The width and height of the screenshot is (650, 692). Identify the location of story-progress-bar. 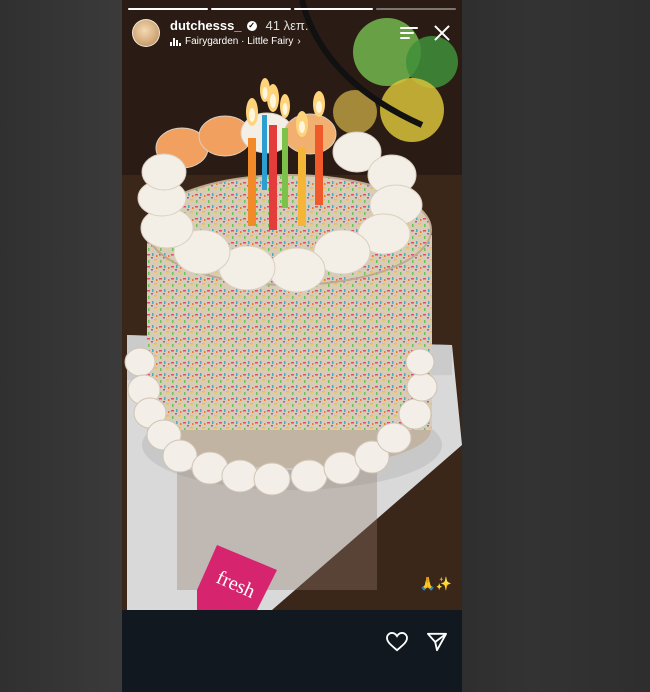
(292, 9).